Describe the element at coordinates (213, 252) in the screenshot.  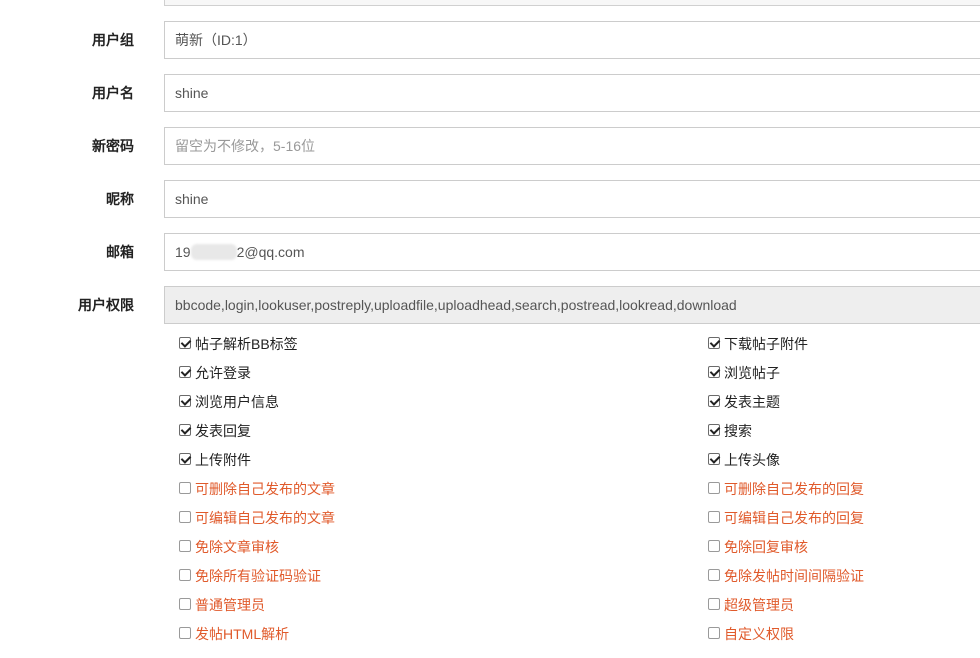
I see `redaction-blur` at that location.